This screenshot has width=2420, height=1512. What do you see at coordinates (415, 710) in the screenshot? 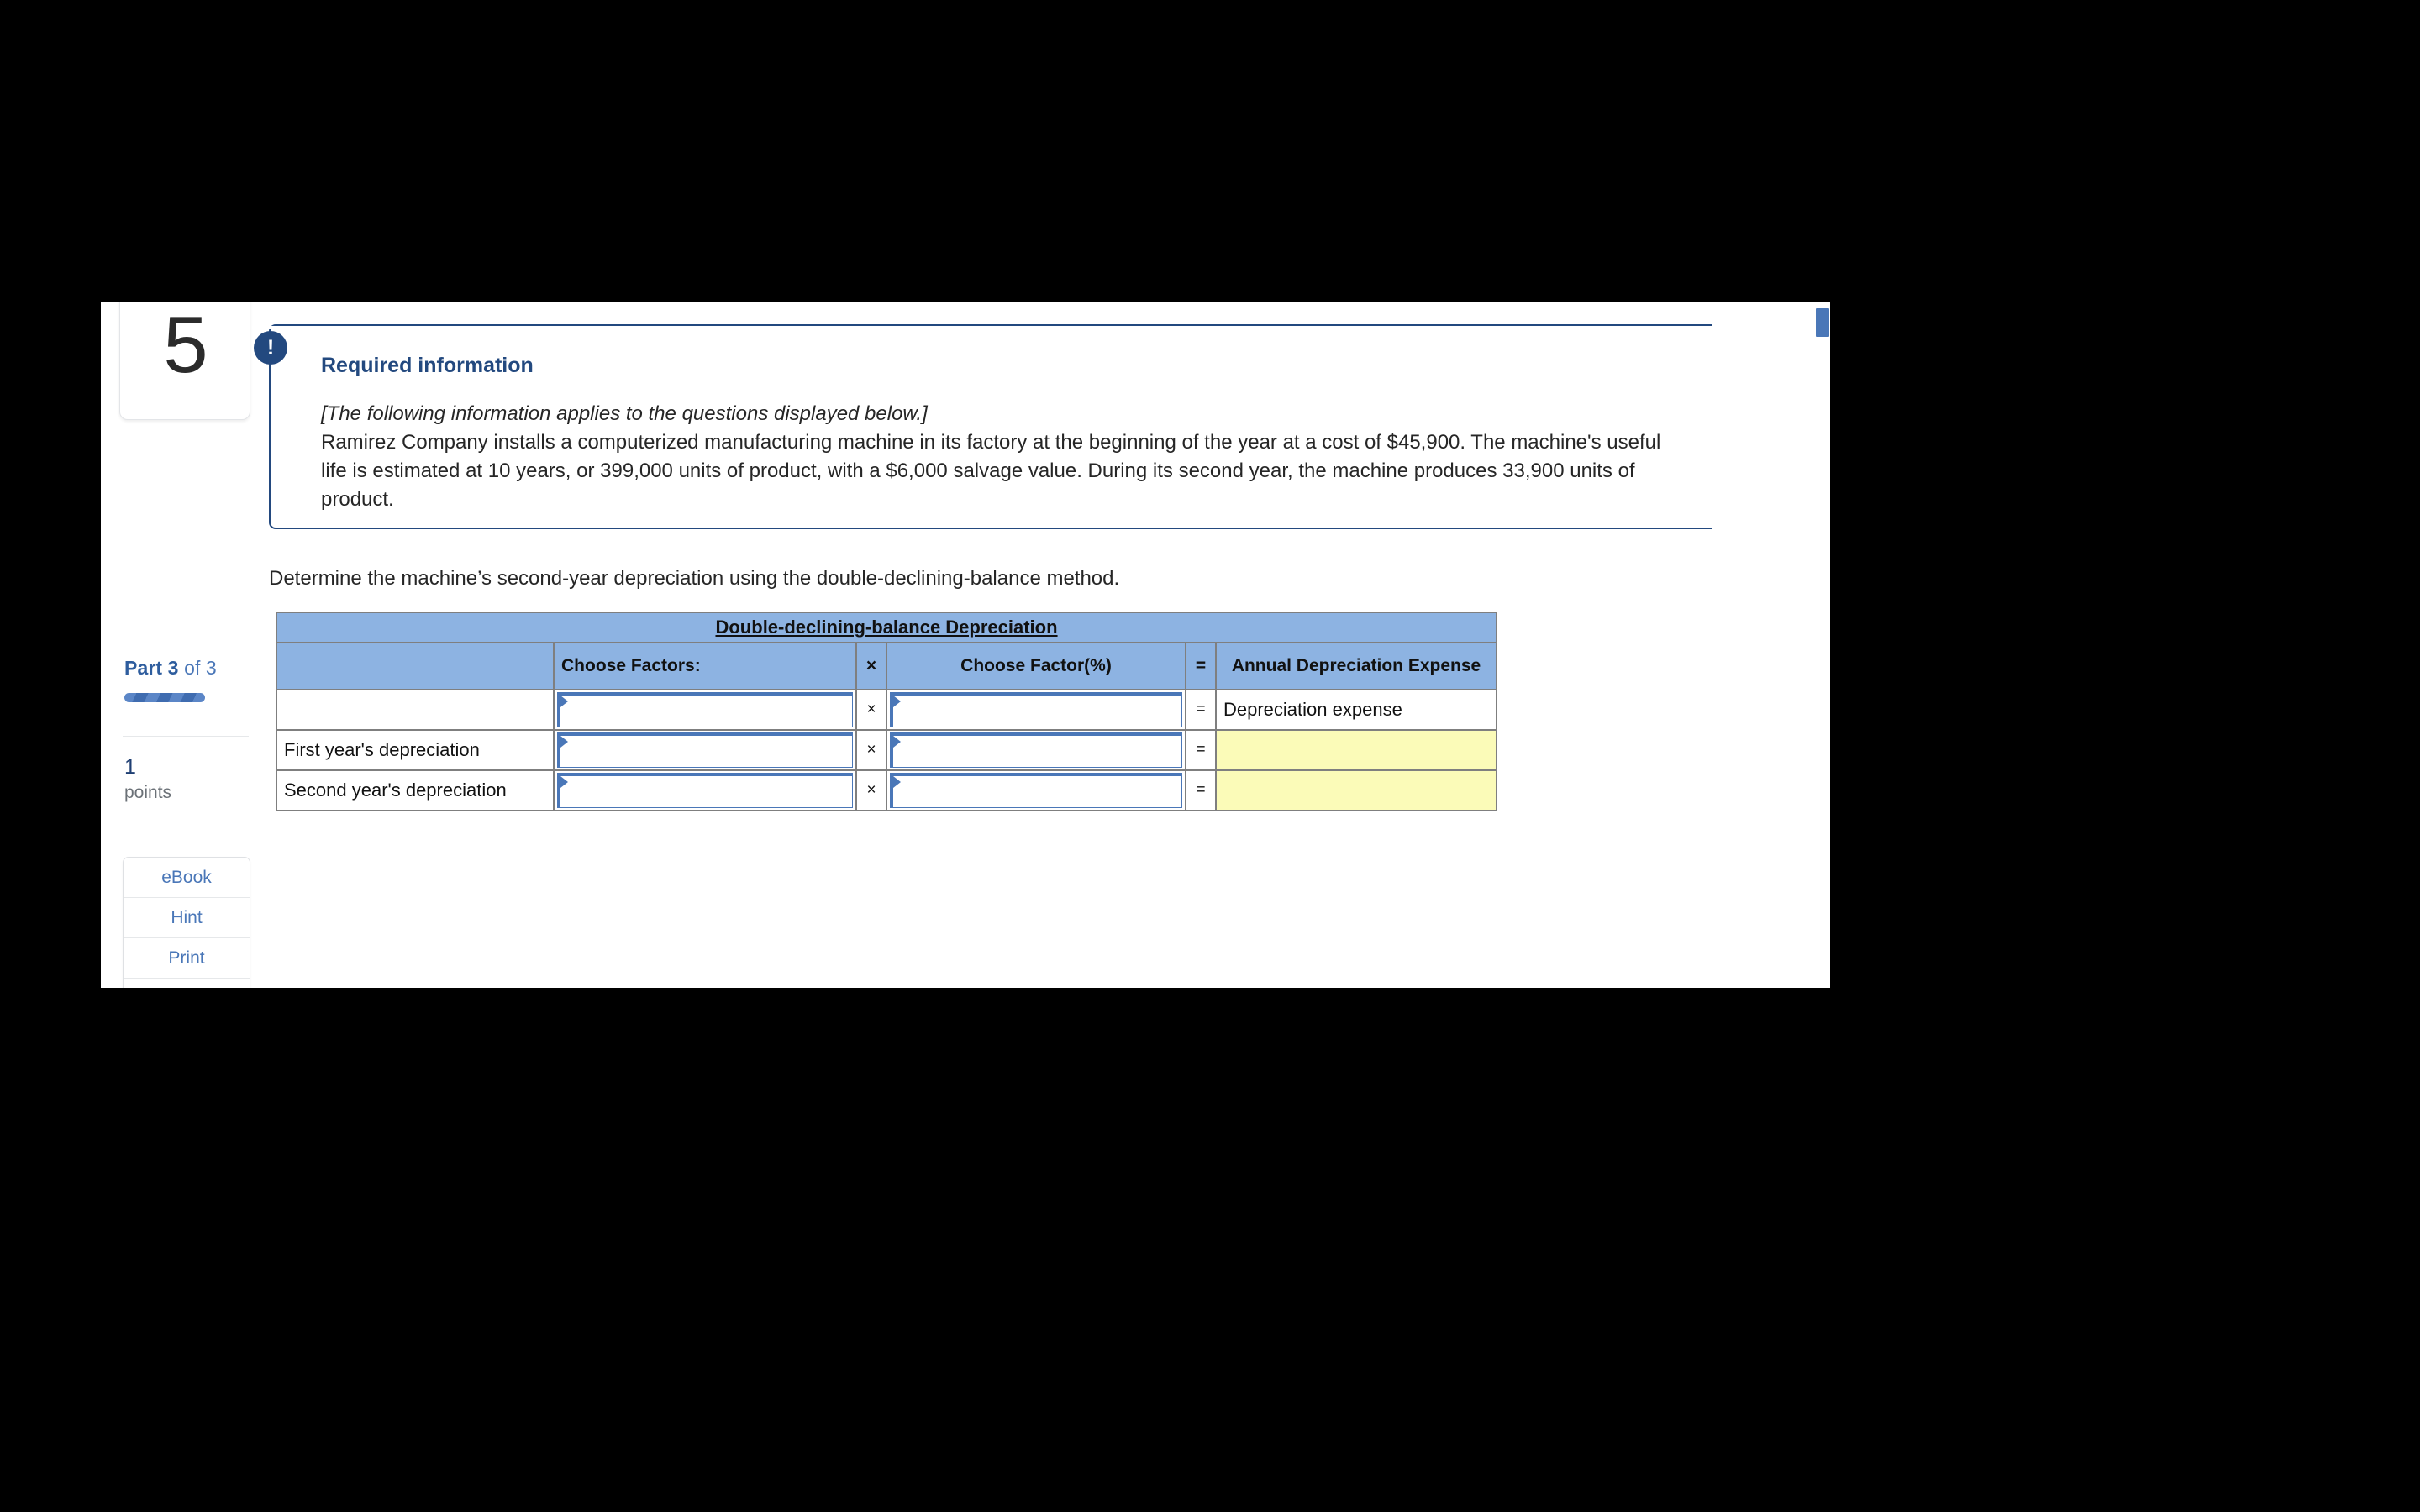
I see `row-label` at bounding box center [415, 710].